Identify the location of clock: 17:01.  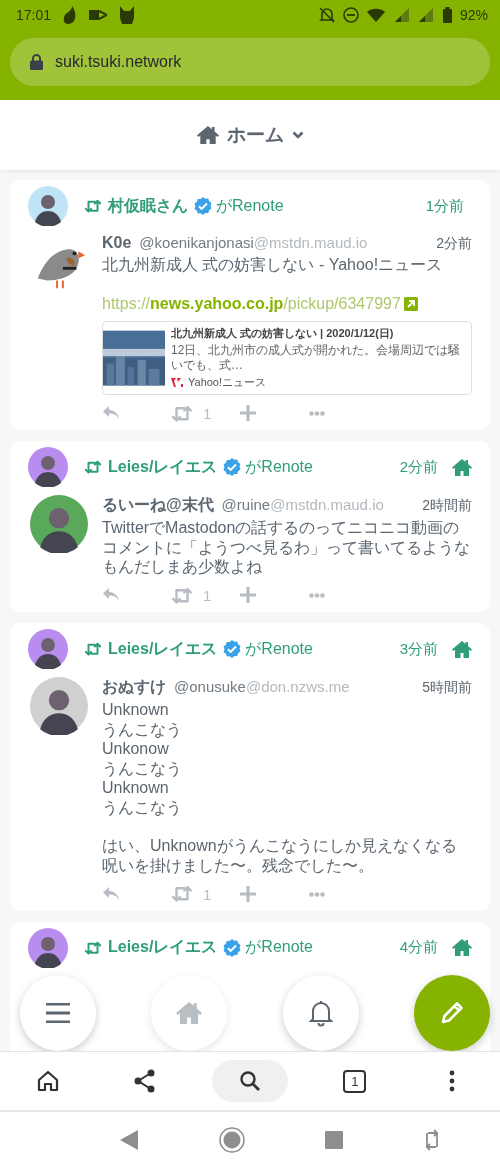
(34, 15).